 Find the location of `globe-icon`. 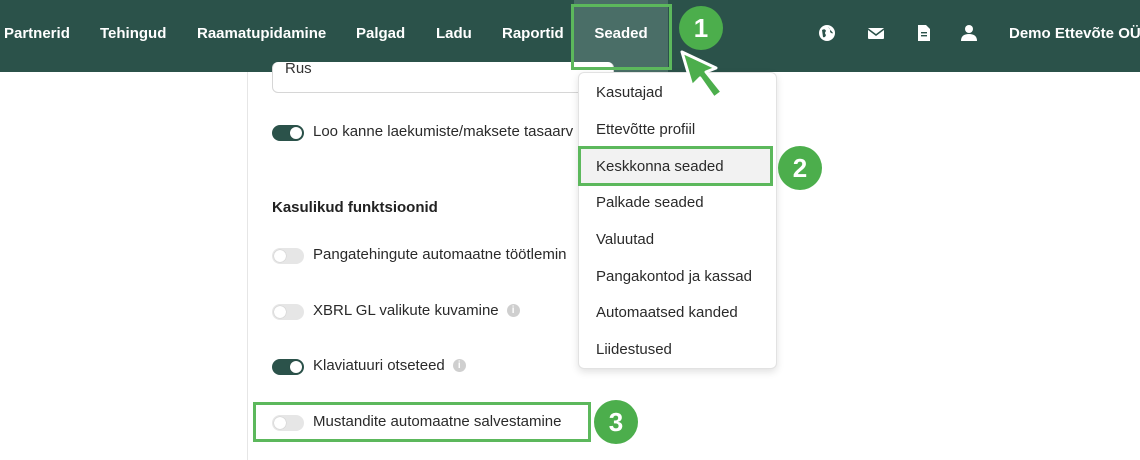

globe-icon is located at coordinates (828, 34).